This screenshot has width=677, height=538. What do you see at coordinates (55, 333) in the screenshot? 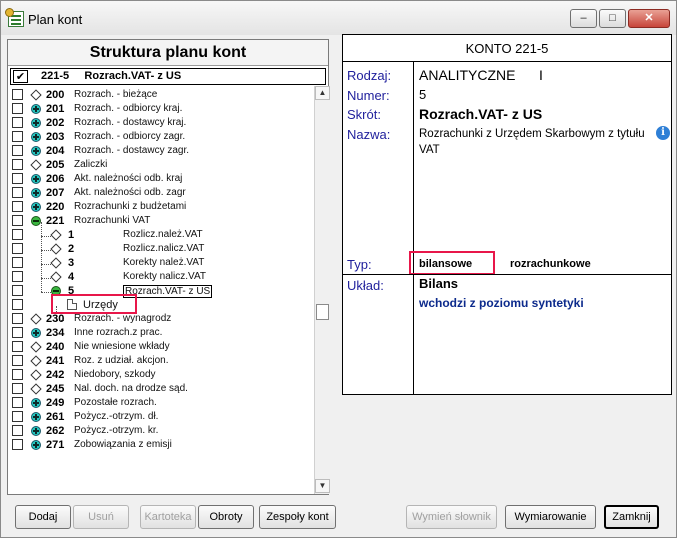
I see `account-code: 234` at bounding box center [55, 333].